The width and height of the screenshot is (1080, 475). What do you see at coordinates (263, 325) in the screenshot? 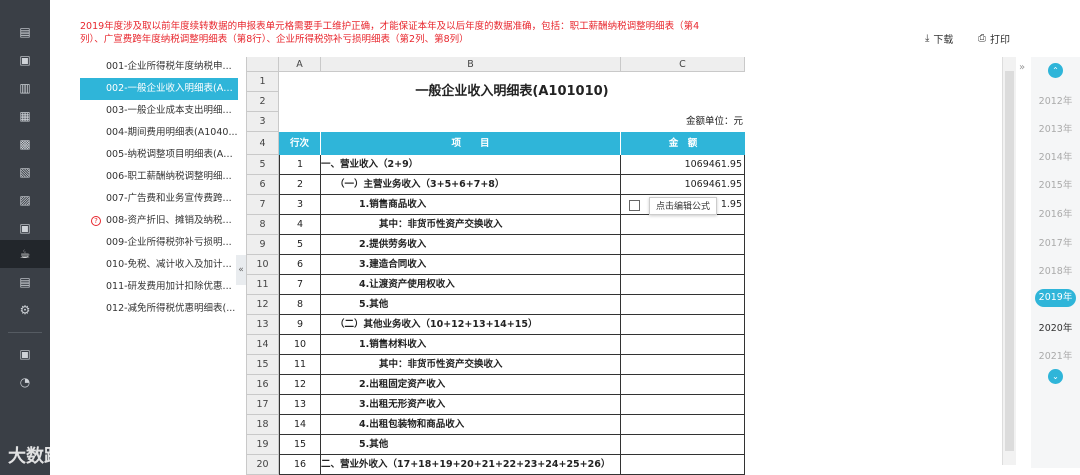
I see `row-number: 13` at bounding box center [263, 325].